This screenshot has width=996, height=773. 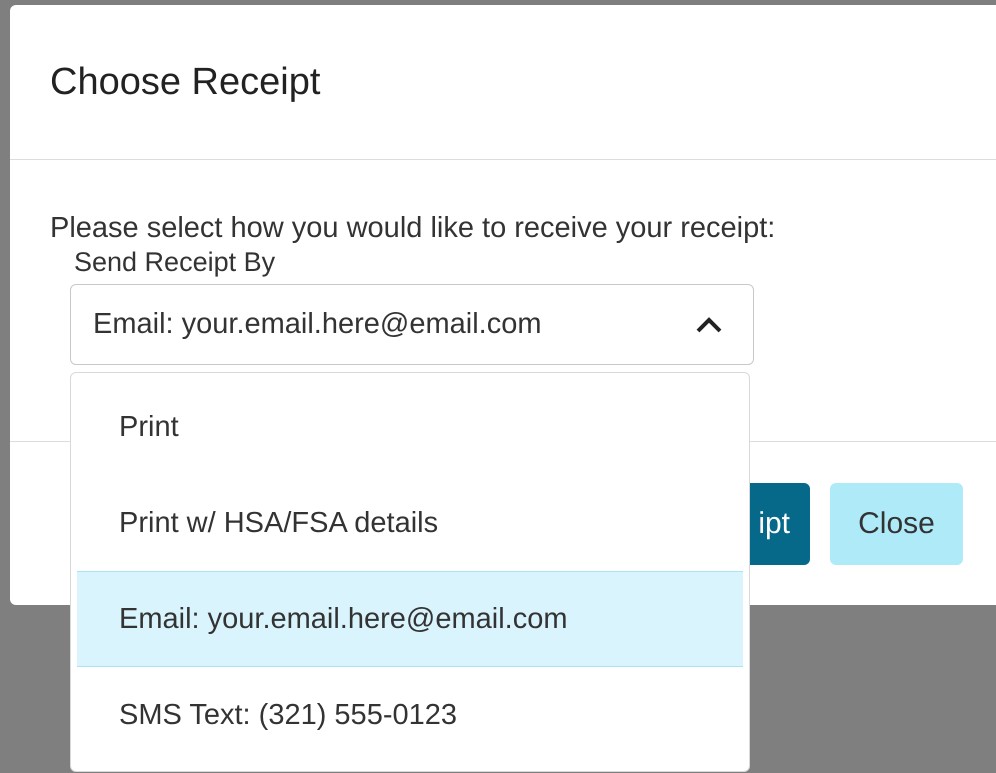 What do you see at coordinates (896, 523) in the screenshot?
I see `close-button: Close` at bounding box center [896, 523].